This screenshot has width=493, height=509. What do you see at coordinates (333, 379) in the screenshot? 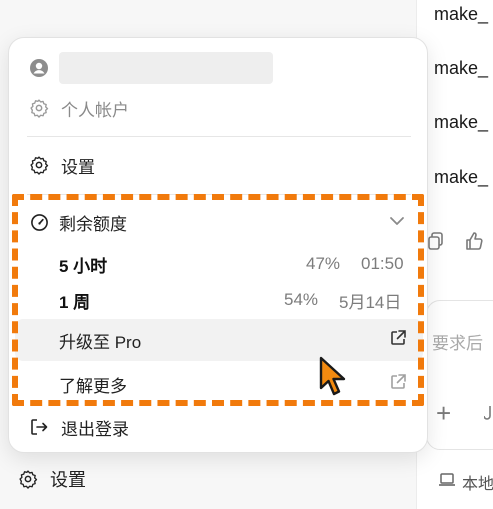
I see `mouse-cursor-icon` at bounding box center [333, 379].